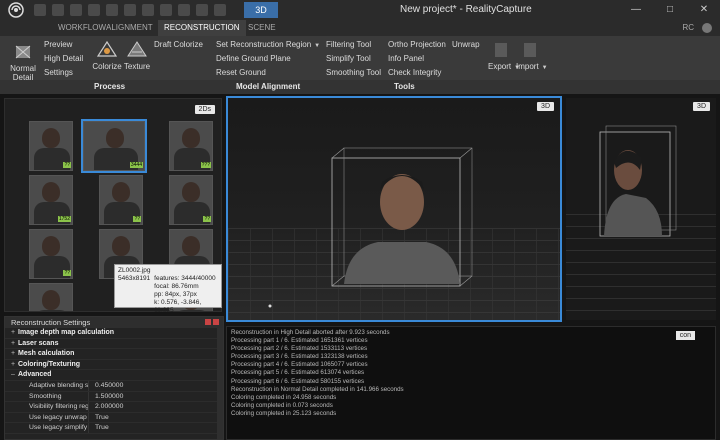 This screenshot has width=720, height=440. I want to click on settings-row: Adaptive blending start0.450000, so click(114, 386).